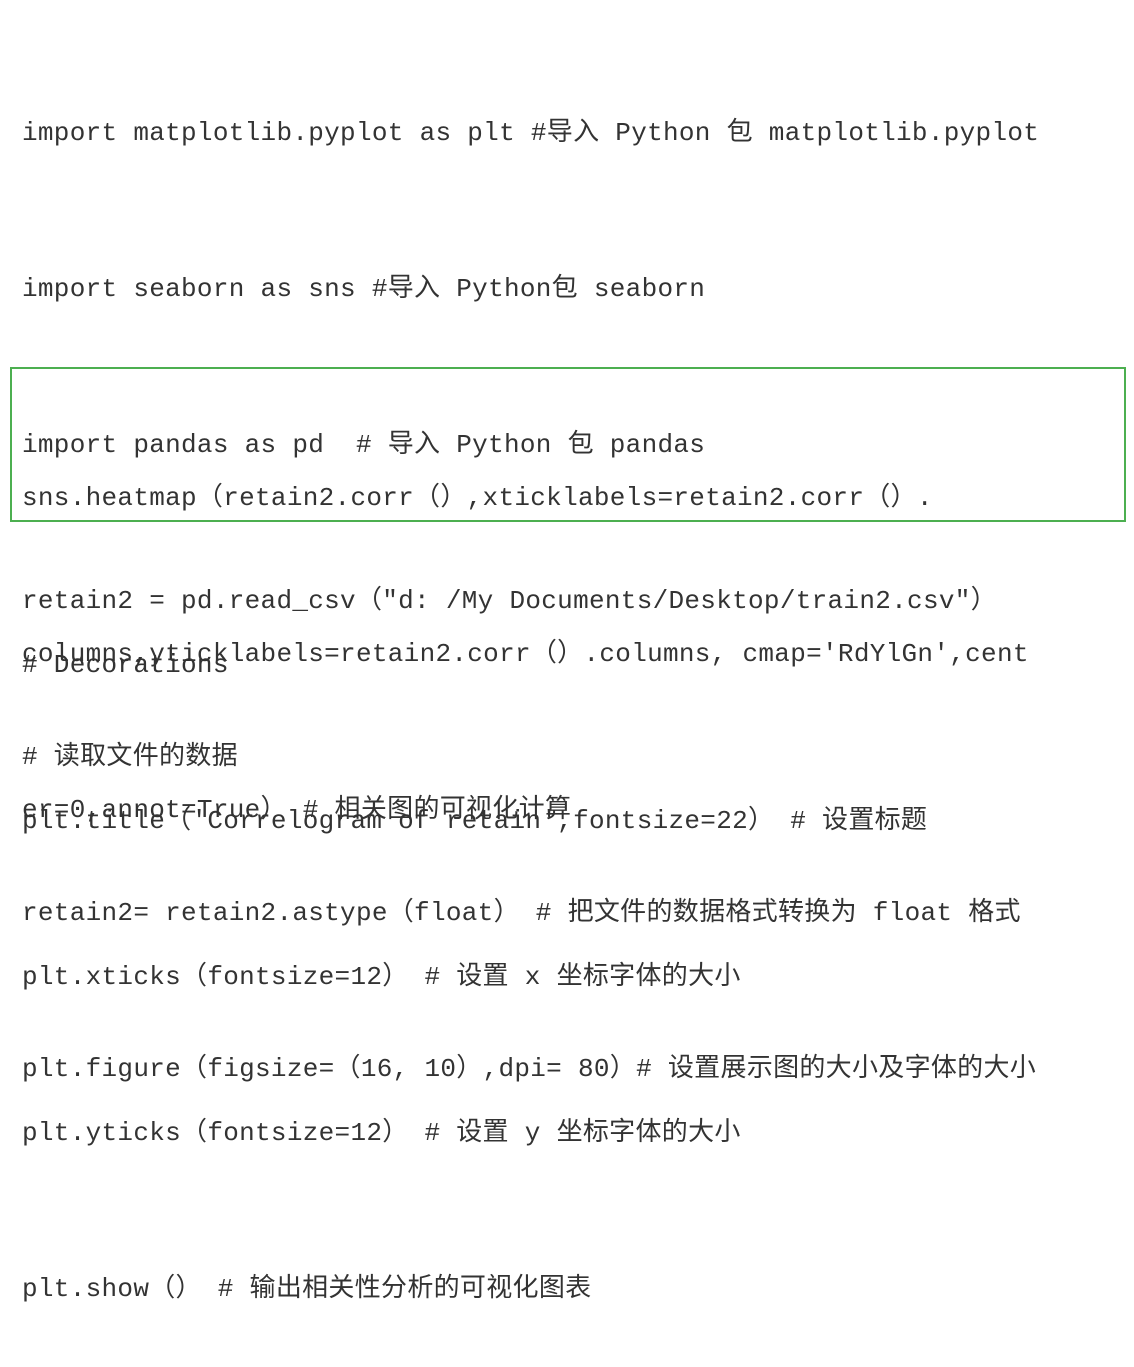 The width and height of the screenshot is (1134, 1367). Describe the element at coordinates (381, 1133) in the screenshot. I see `code-line: plt.yticks（fontsize=12） # 设置 y 坐标字体的大小` at that location.